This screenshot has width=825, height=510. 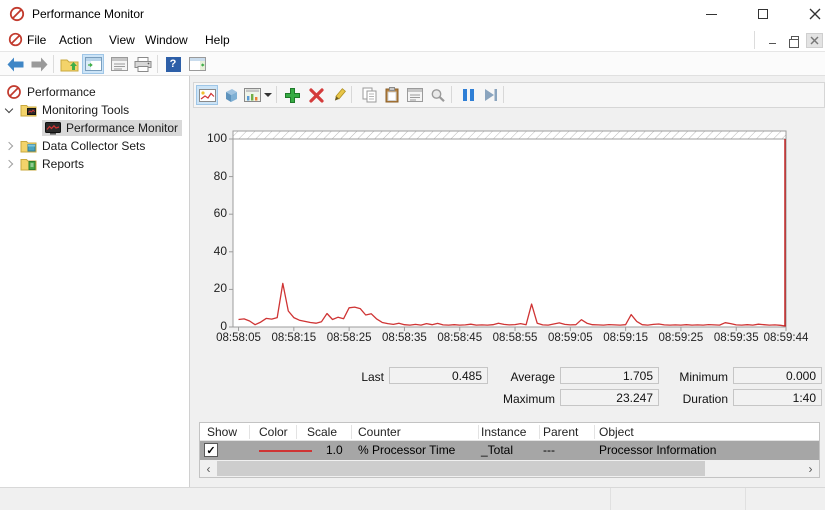 What do you see at coordinates (810, 468) in the screenshot?
I see `scroll-right-arrow: ›` at bounding box center [810, 468].